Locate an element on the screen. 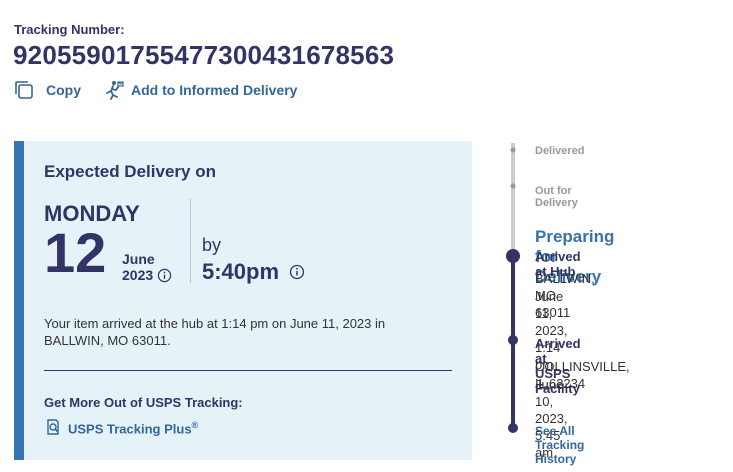  timeline-dot-history is located at coordinates (513, 428).